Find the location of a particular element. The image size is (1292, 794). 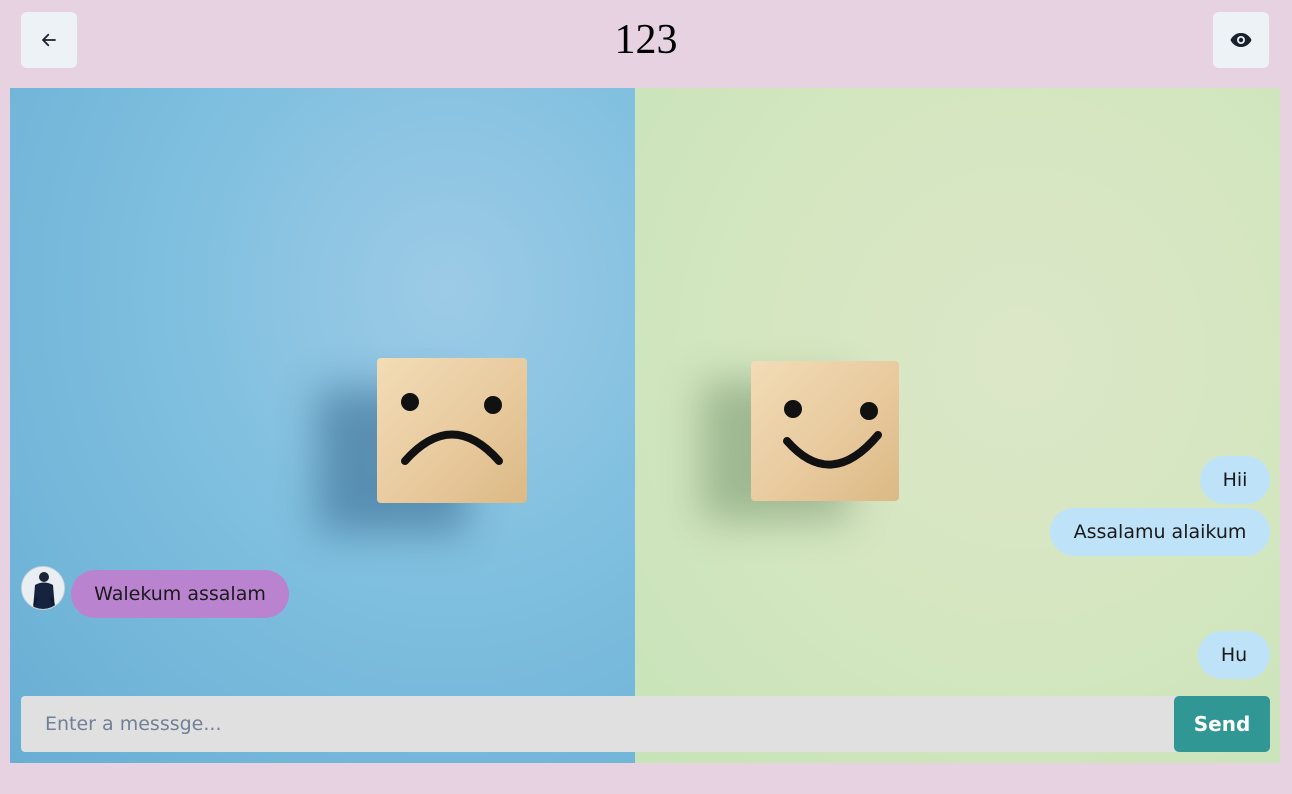

chat-header: 123 is located at coordinates (646, 41).